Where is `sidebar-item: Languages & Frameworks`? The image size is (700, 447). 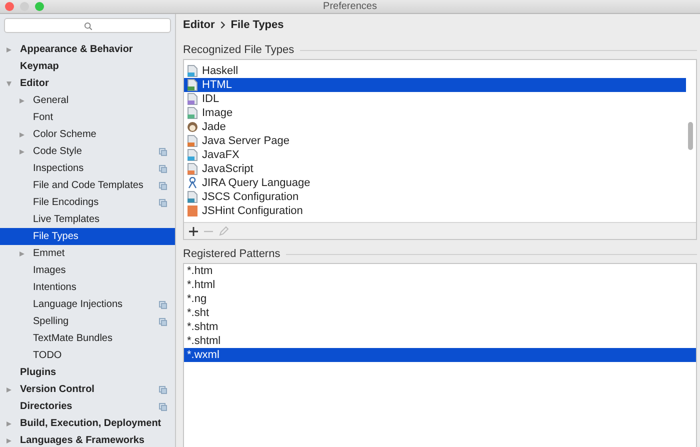
sidebar-item: Languages & Frameworks is located at coordinates (87, 439).